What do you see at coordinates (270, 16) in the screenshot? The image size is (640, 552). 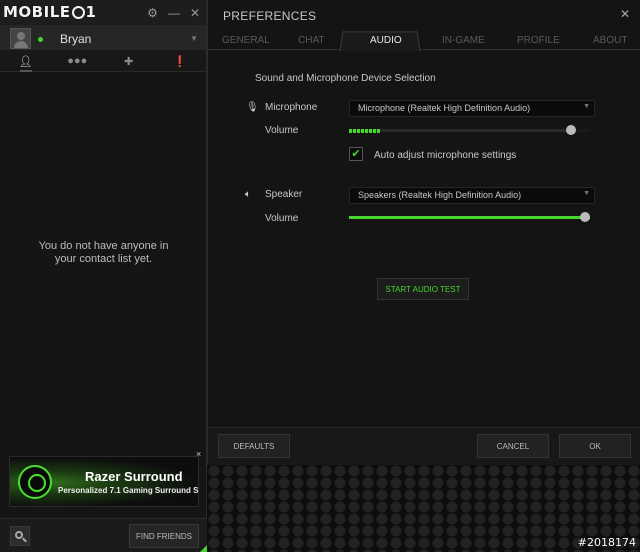 I see `preferences-title: PREFERENCES` at bounding box center [270, 16].